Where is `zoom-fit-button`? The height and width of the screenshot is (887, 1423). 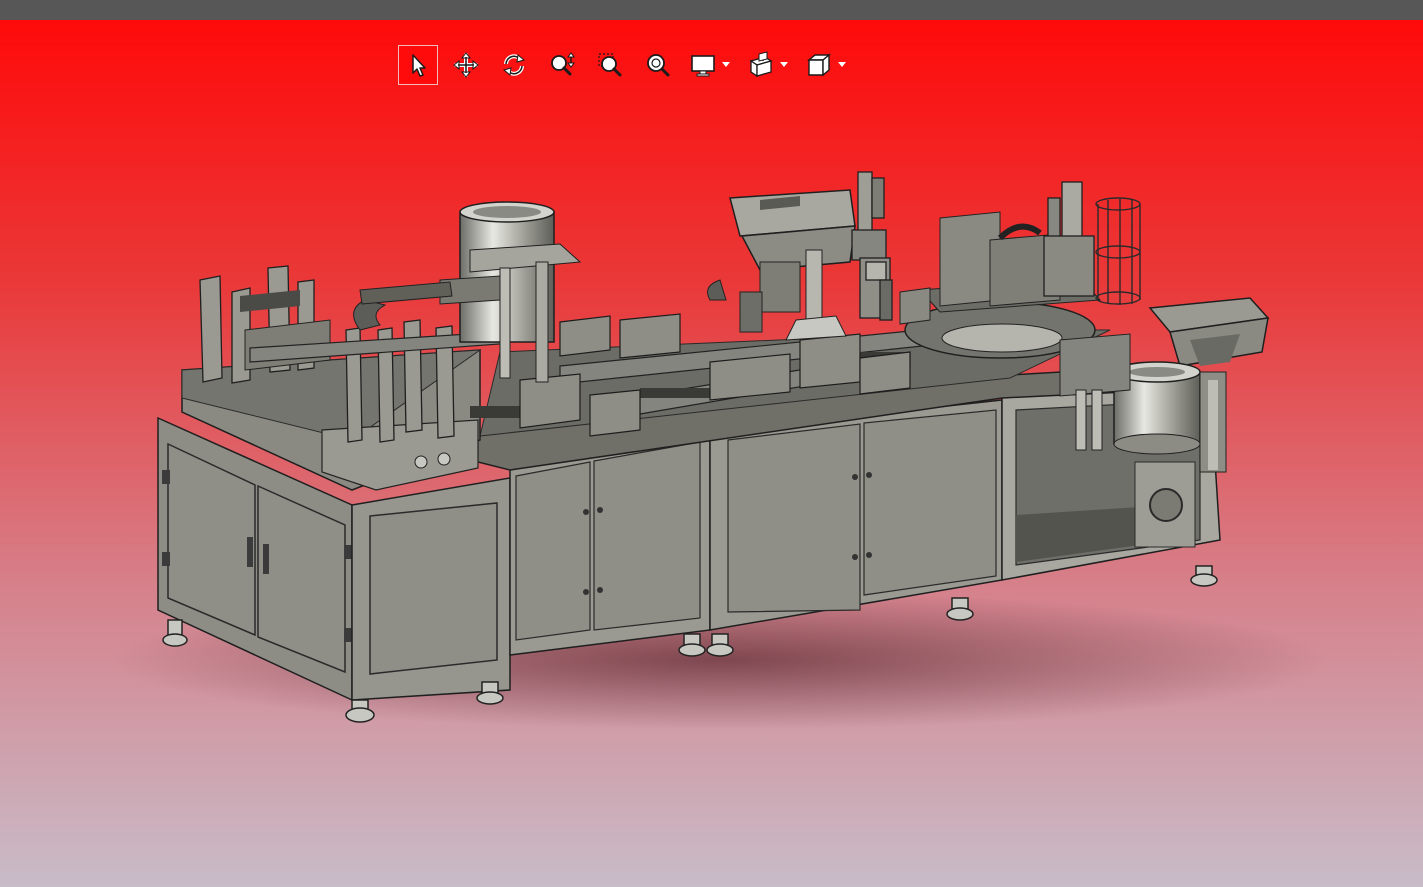
zoom-fit-button is located at coordinates (658, 65).